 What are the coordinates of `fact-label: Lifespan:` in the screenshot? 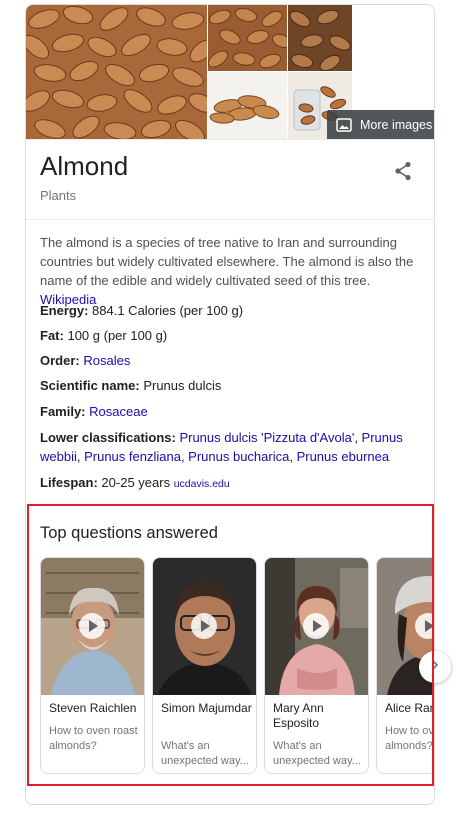 It's located at (69, 482).